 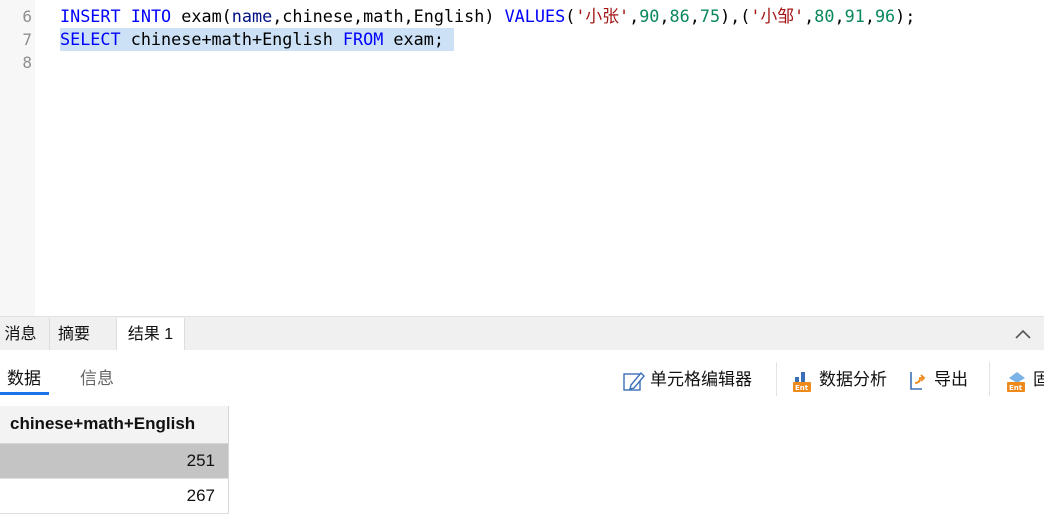 What do you see at coordinates (1038, 379) in the screenshot?
I see `pin-label: 固` at bounding box center [1038, 379].